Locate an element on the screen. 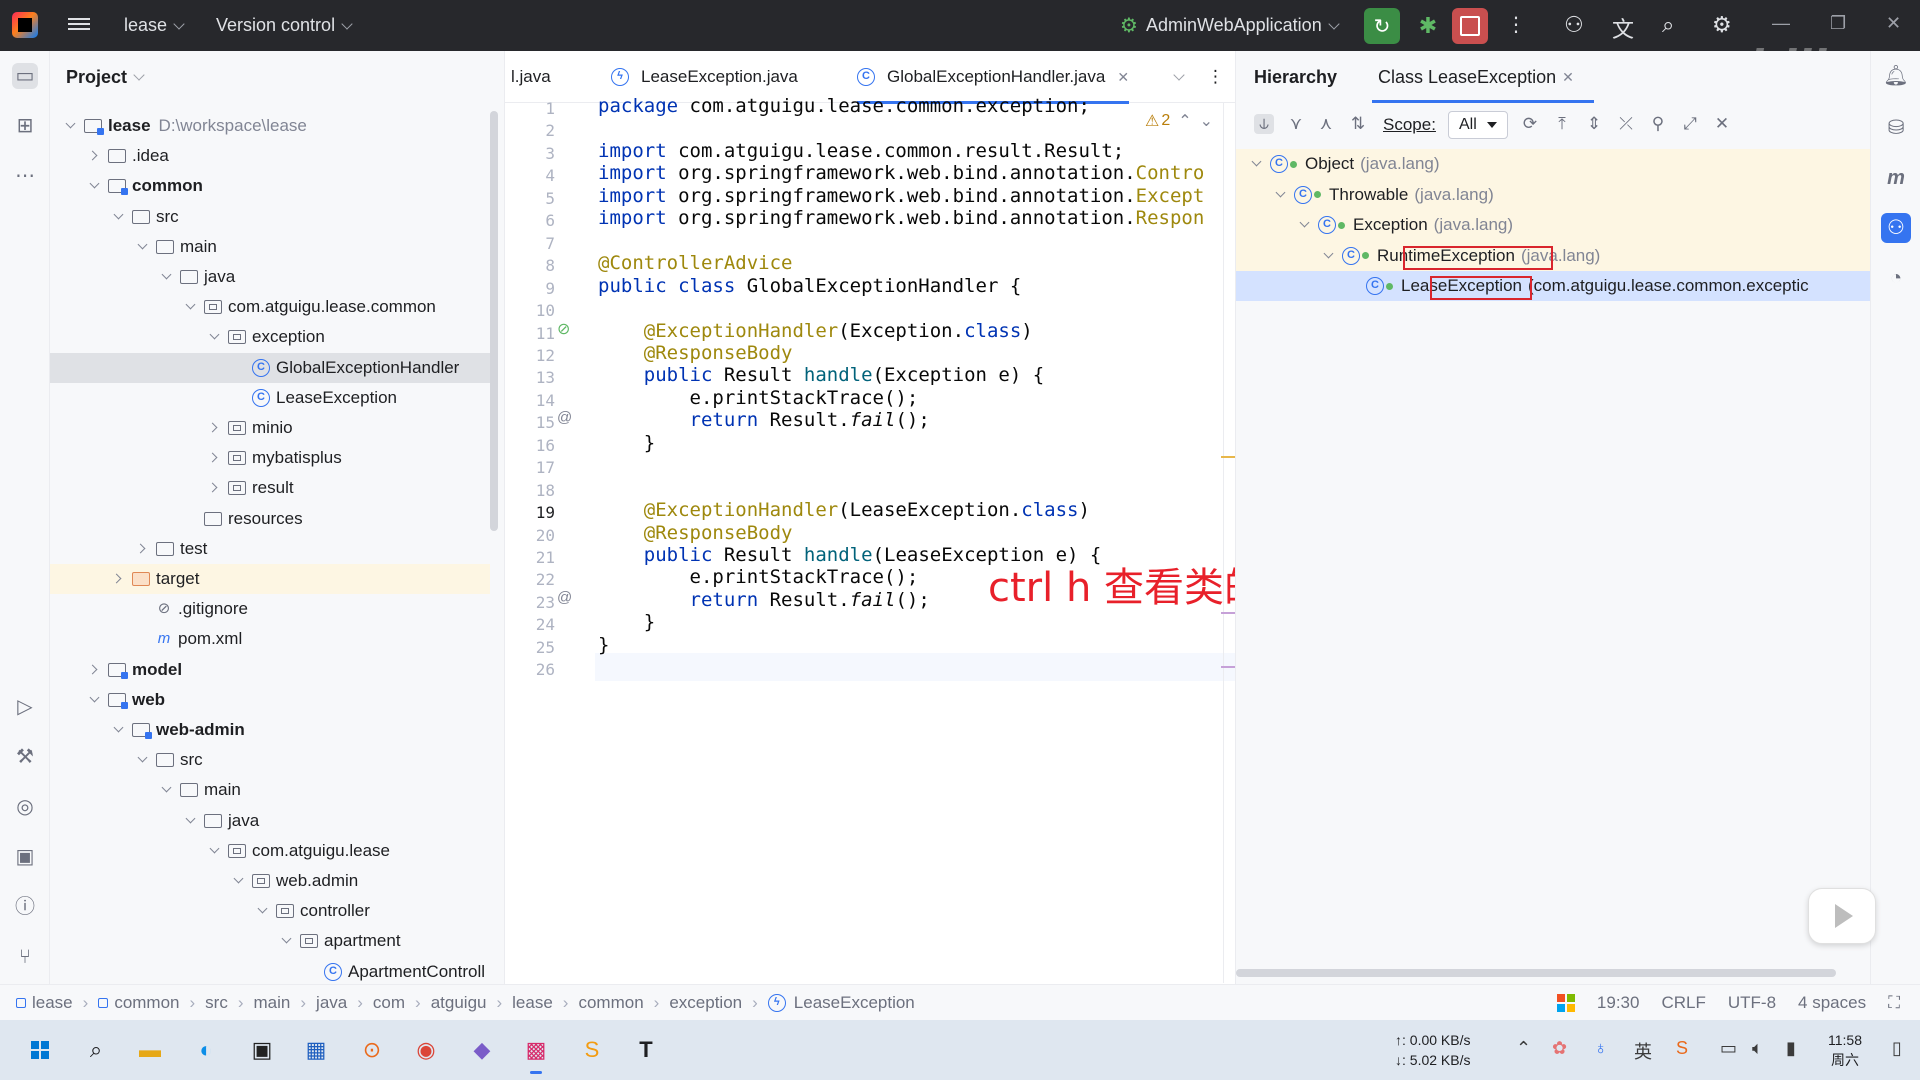 This screenshot has width=1920, height=1080. tree-item-web-admin: web.admin is located at coordinates (270, 881).